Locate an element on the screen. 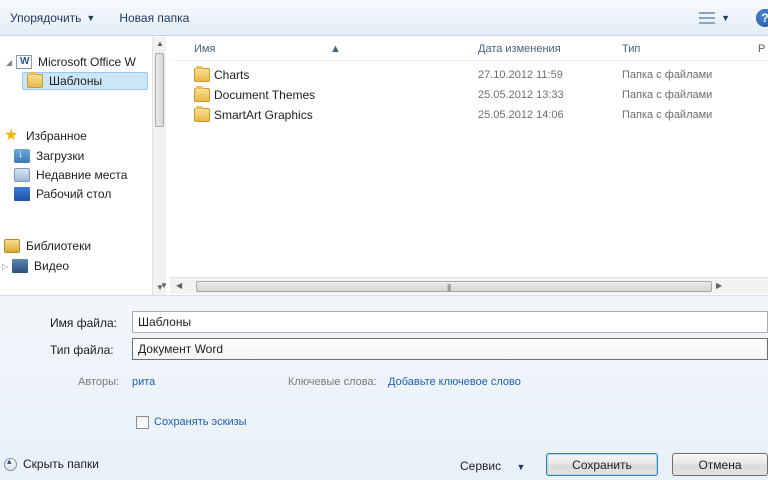 The width and height of the screenshot is (768, 480). collapse-up-icon is located at coordinates (10, 463).